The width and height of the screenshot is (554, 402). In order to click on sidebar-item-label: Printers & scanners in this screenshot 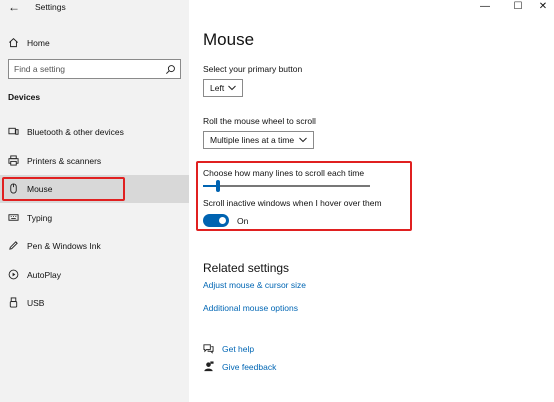, I will do `click(64, 161)`.